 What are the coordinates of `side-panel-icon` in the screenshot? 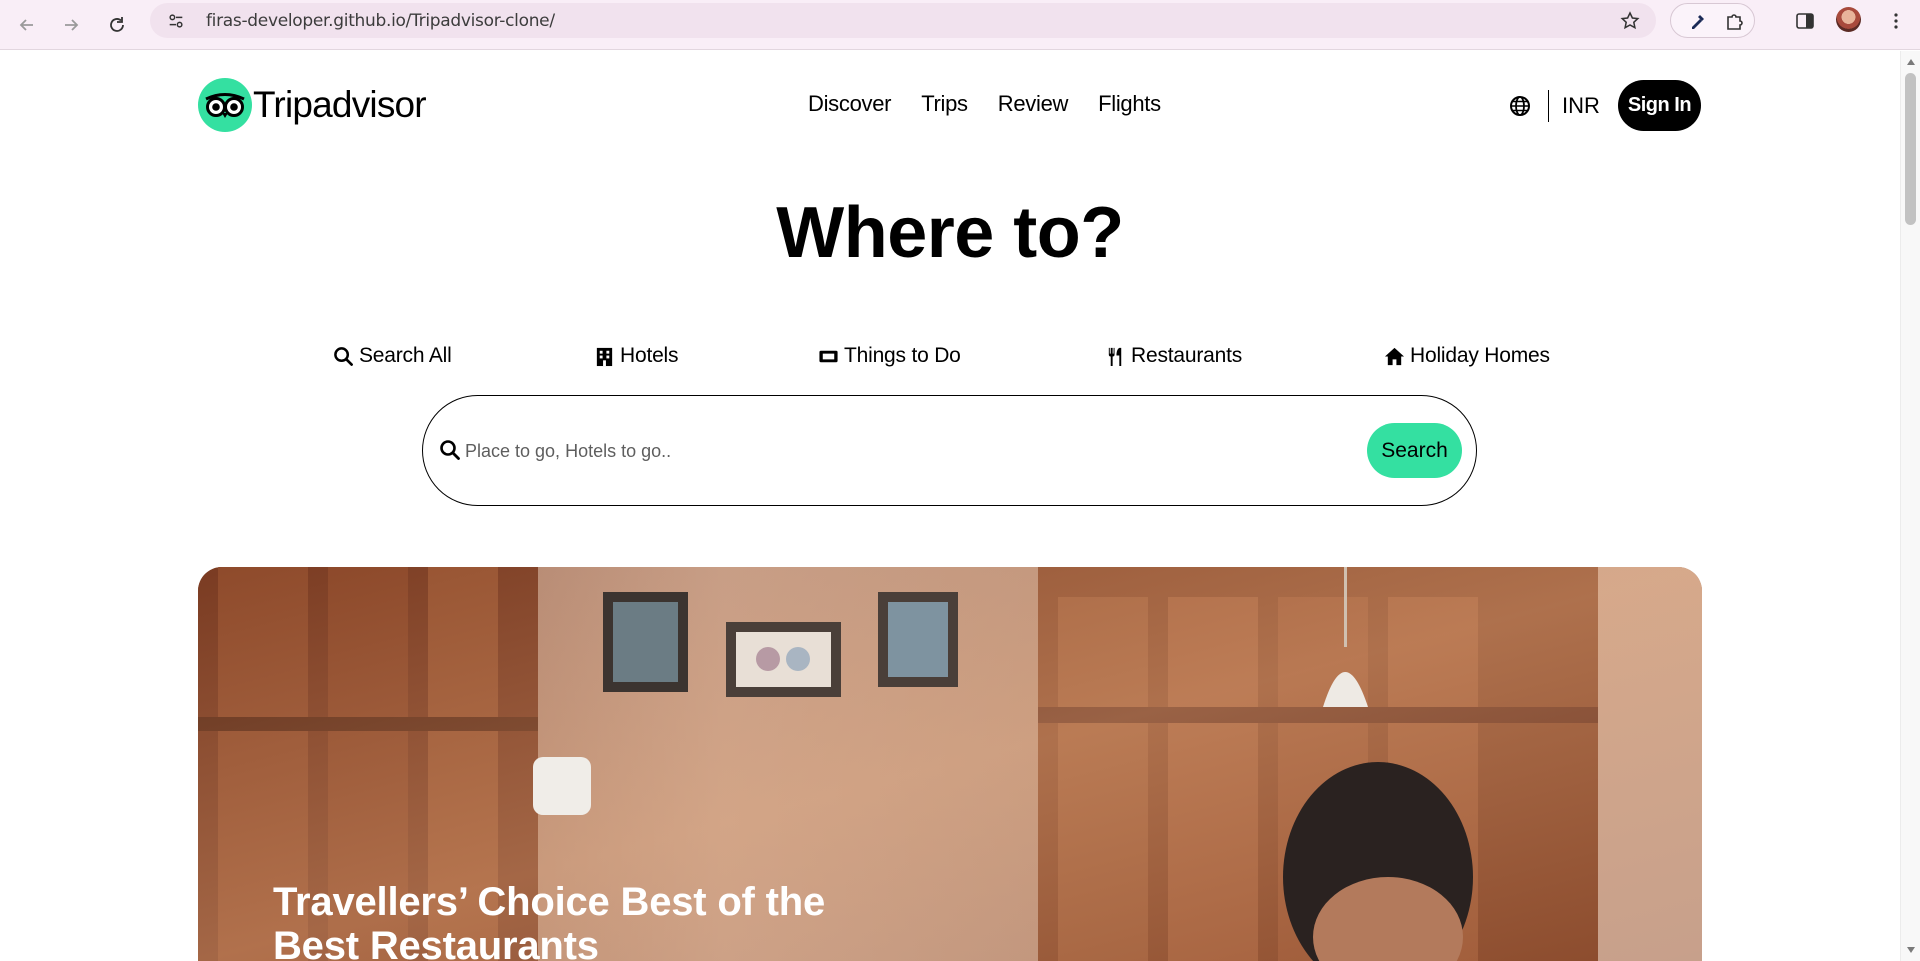 It's located at (1805, 21).